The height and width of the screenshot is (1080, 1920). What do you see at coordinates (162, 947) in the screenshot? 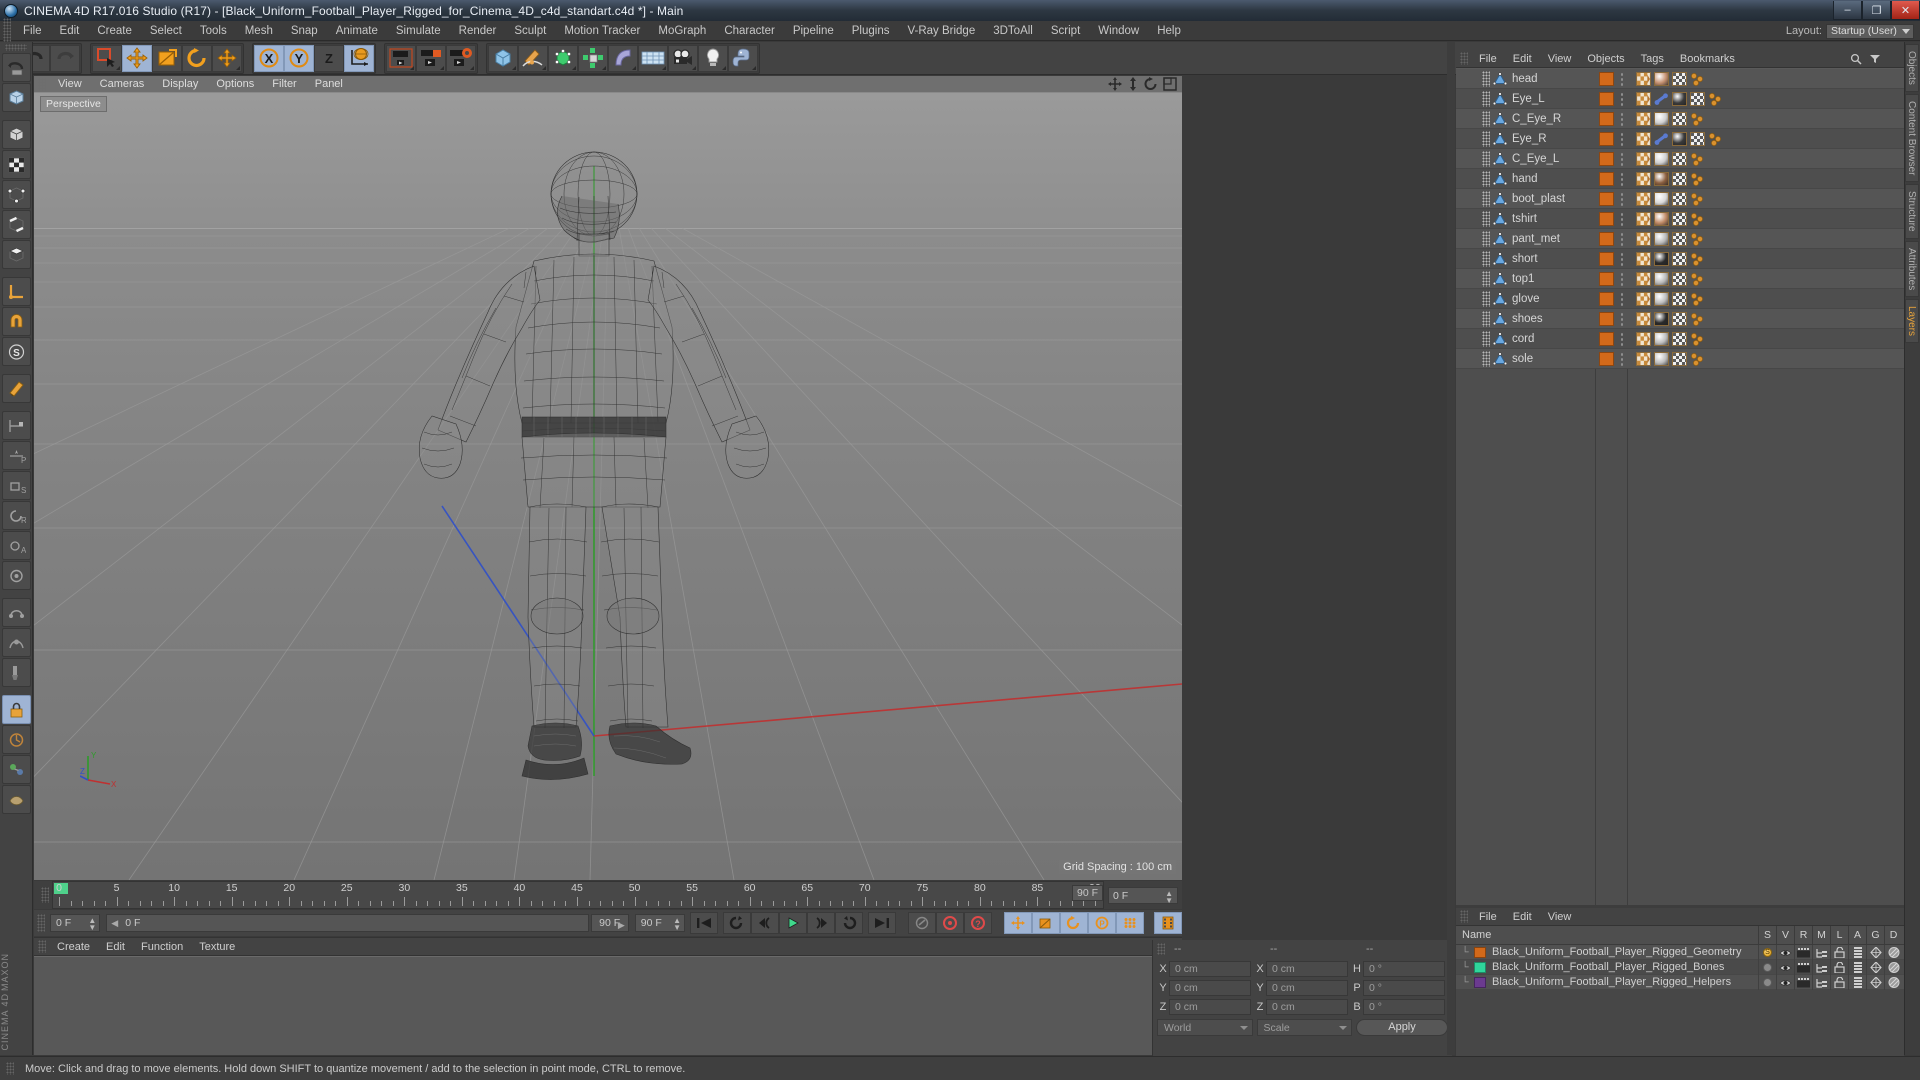
I see `material-menu-function: Function` at bounding box center [162, 947].